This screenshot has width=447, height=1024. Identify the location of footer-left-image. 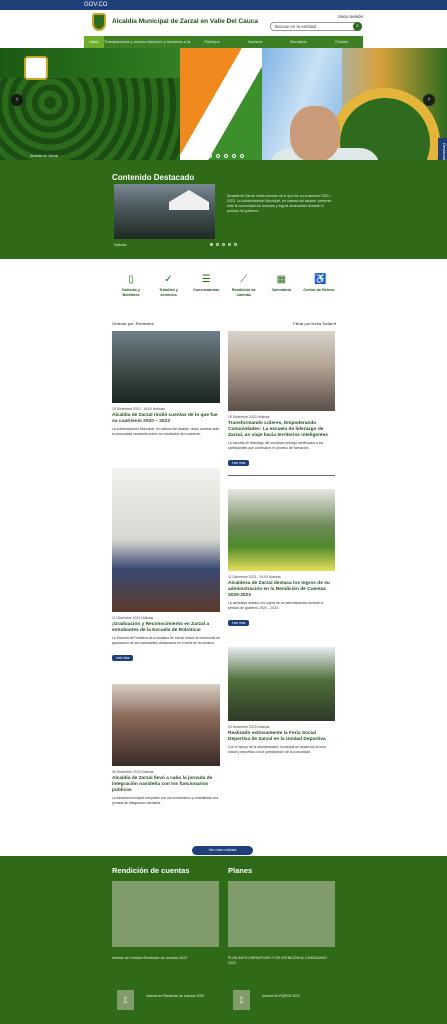
(165, 914).